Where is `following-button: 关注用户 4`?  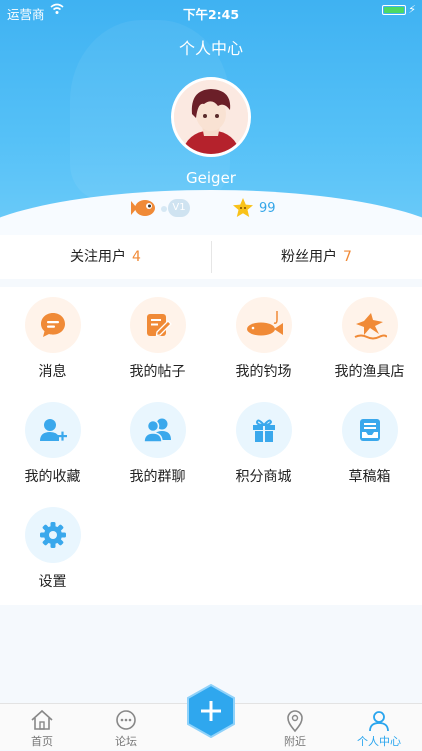
following-button: 关注用户 4 is located at coordinates (105, 257).